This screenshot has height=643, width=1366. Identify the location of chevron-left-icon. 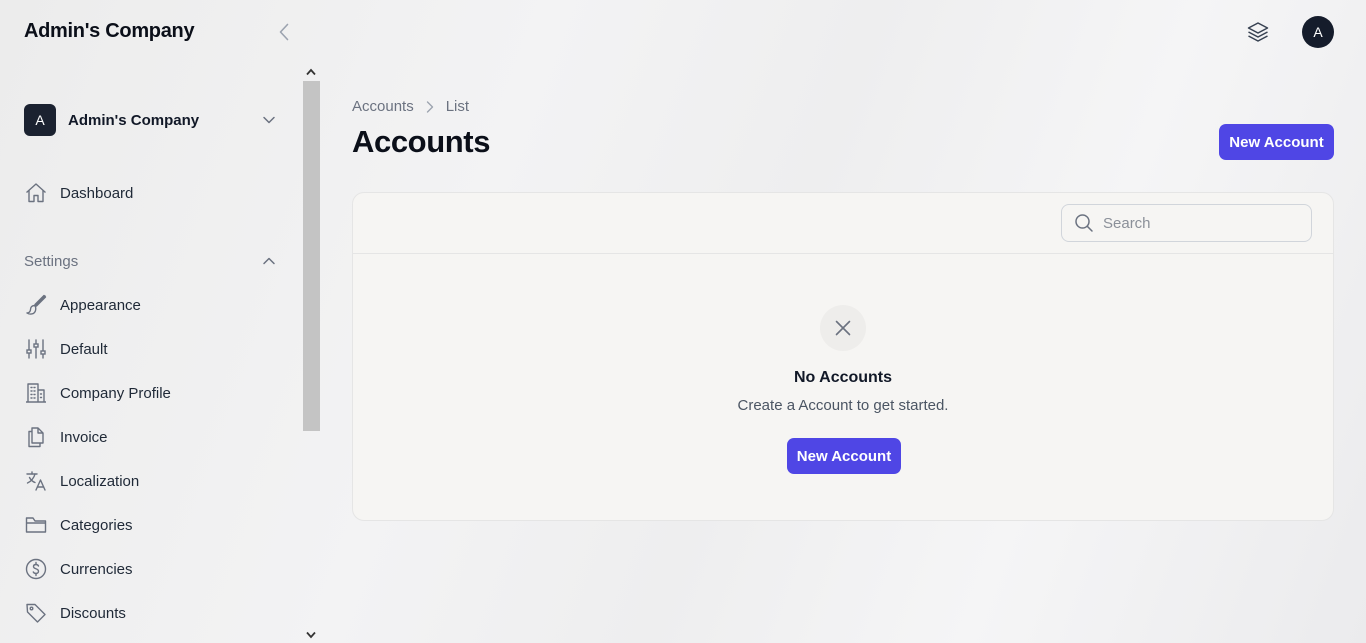
(284, 32).